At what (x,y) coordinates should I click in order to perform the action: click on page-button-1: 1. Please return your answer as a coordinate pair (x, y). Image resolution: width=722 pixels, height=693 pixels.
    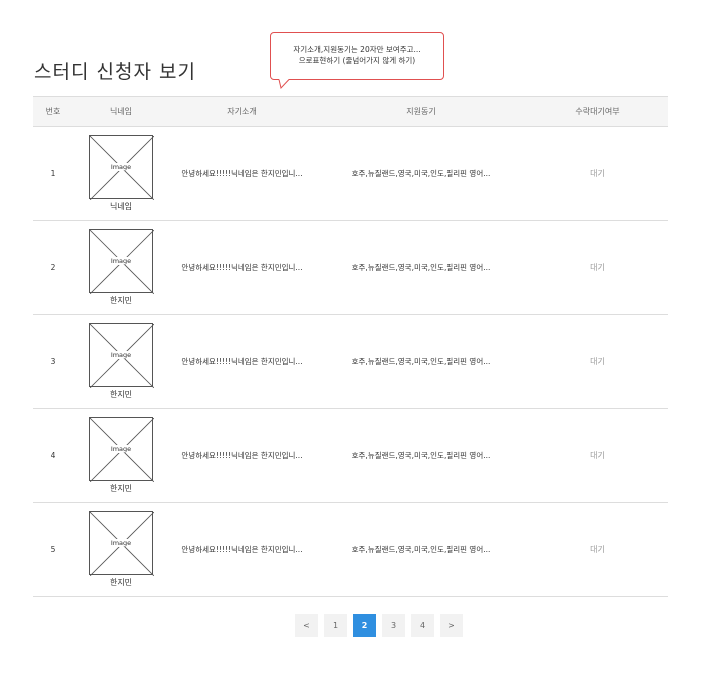
    Looking at the image, I should click on (335, 625).